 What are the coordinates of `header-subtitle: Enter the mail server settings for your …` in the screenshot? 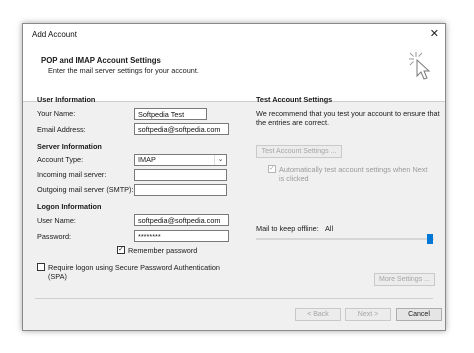 It's located at (123, 70).